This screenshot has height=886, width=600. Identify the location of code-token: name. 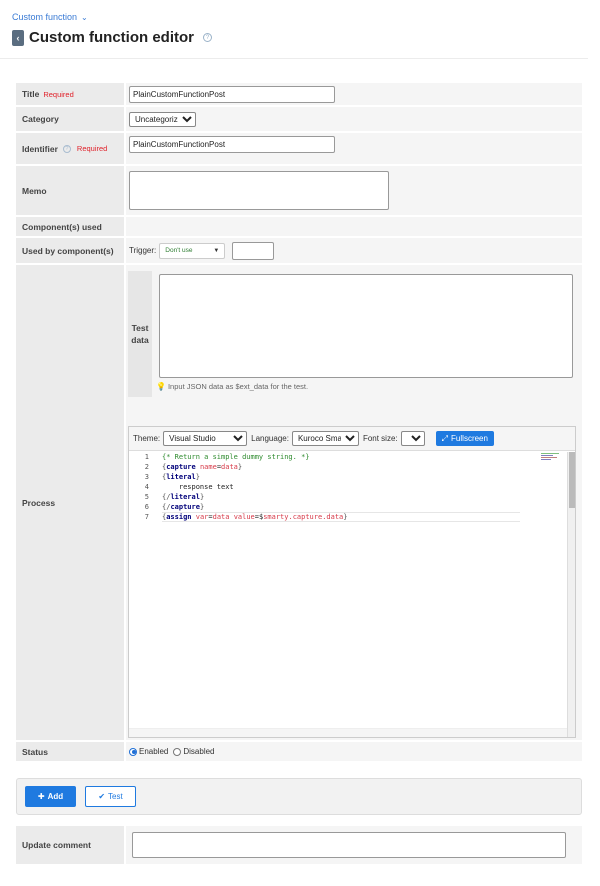
(208, 467).